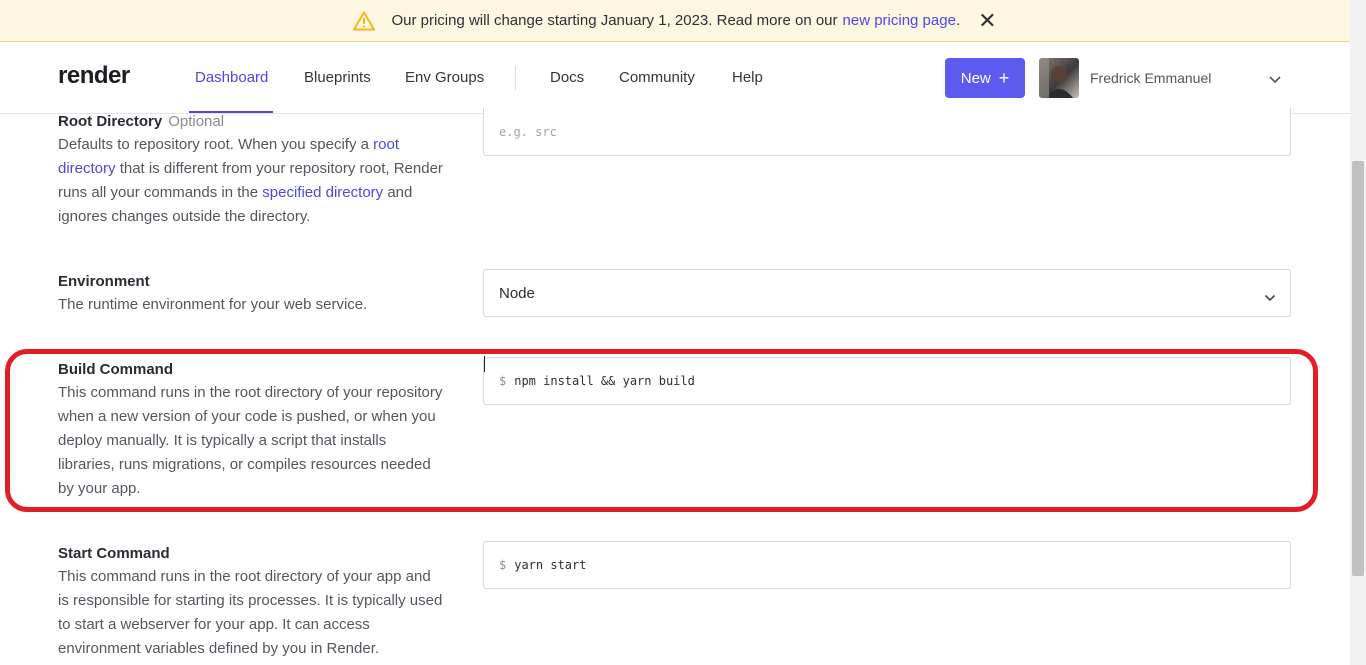  What do you see at coordinates (1150, 78) in the screenshot?
I see `user-name: Fredrick Emmanuel` at bounding box center [1150, 78].